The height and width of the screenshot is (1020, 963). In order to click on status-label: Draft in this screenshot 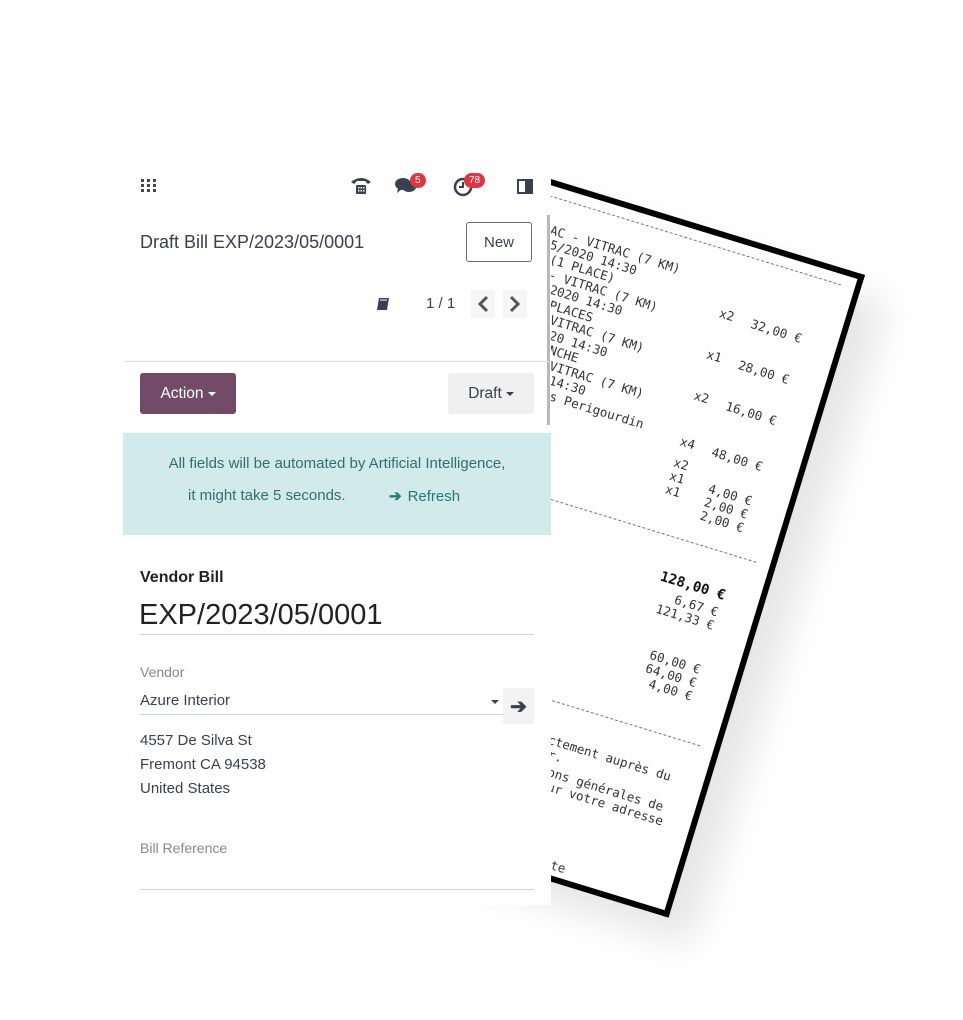, I will do `click(485, 393)`.